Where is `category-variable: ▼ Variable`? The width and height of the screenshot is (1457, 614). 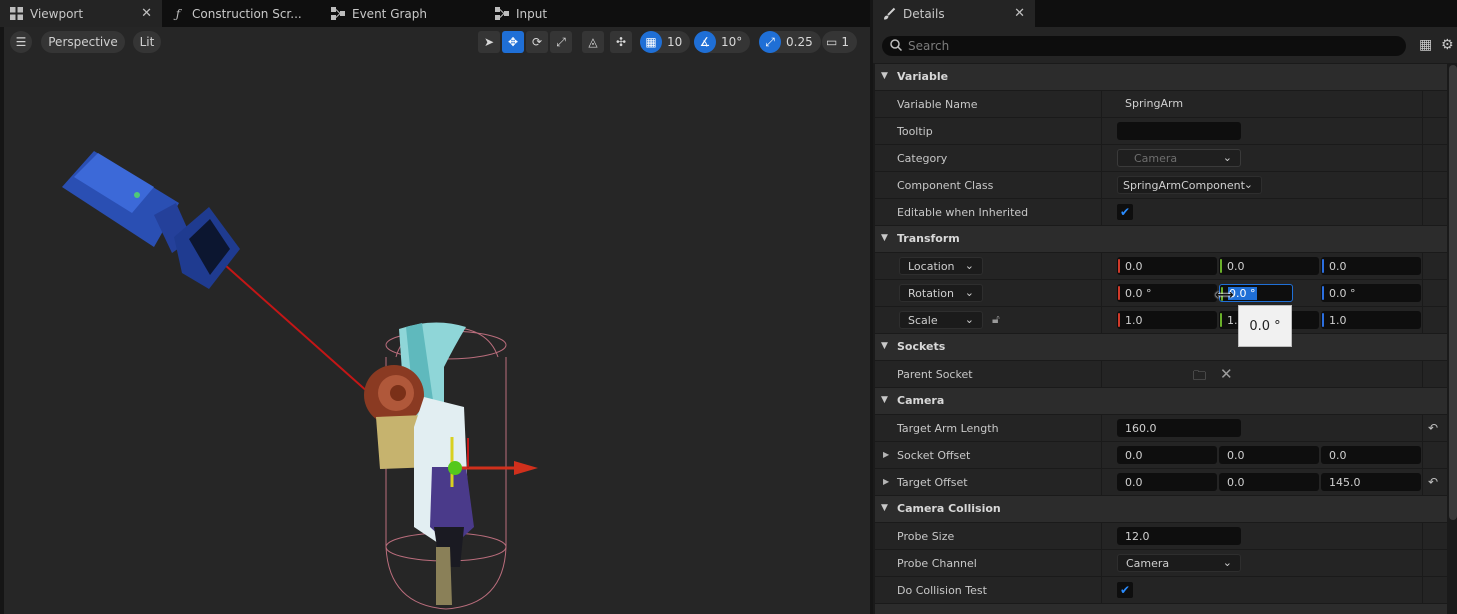 category-variable: ▼ Variable is located at coordinates (1161, 77).